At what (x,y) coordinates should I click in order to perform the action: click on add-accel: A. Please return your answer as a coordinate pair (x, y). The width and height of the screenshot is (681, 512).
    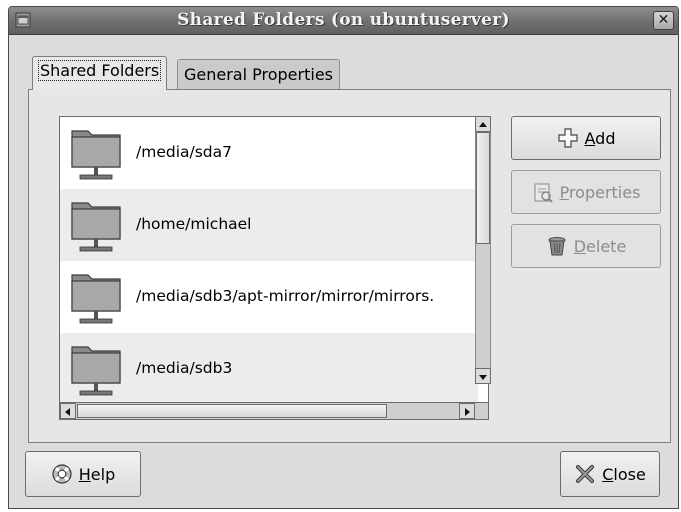
    Looking at the image, I should click on (590, 138).